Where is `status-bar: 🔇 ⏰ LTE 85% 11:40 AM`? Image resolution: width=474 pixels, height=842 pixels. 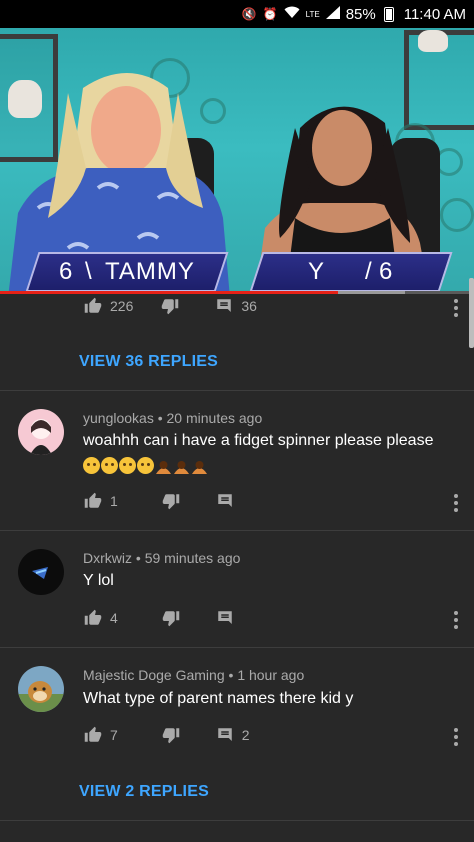 status-bar: 🔇 ⏰ LTE 85% 11:40 AM is located at coordinates (237, 14).